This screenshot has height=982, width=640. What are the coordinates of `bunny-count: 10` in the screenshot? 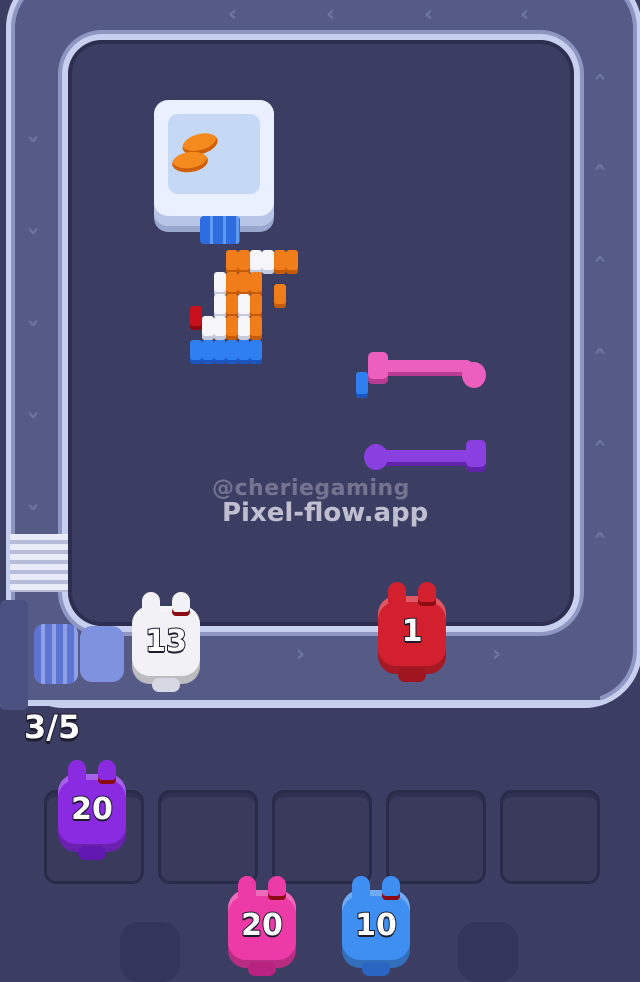 It's located at (376, 925).